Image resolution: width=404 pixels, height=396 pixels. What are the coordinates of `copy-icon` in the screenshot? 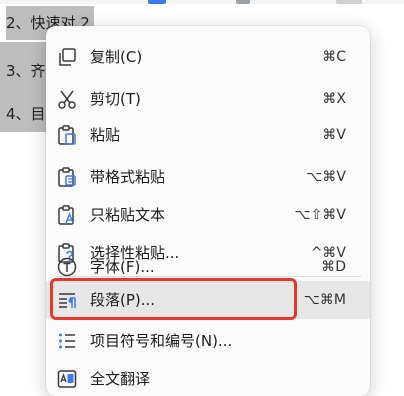 It's located at (67, 57).